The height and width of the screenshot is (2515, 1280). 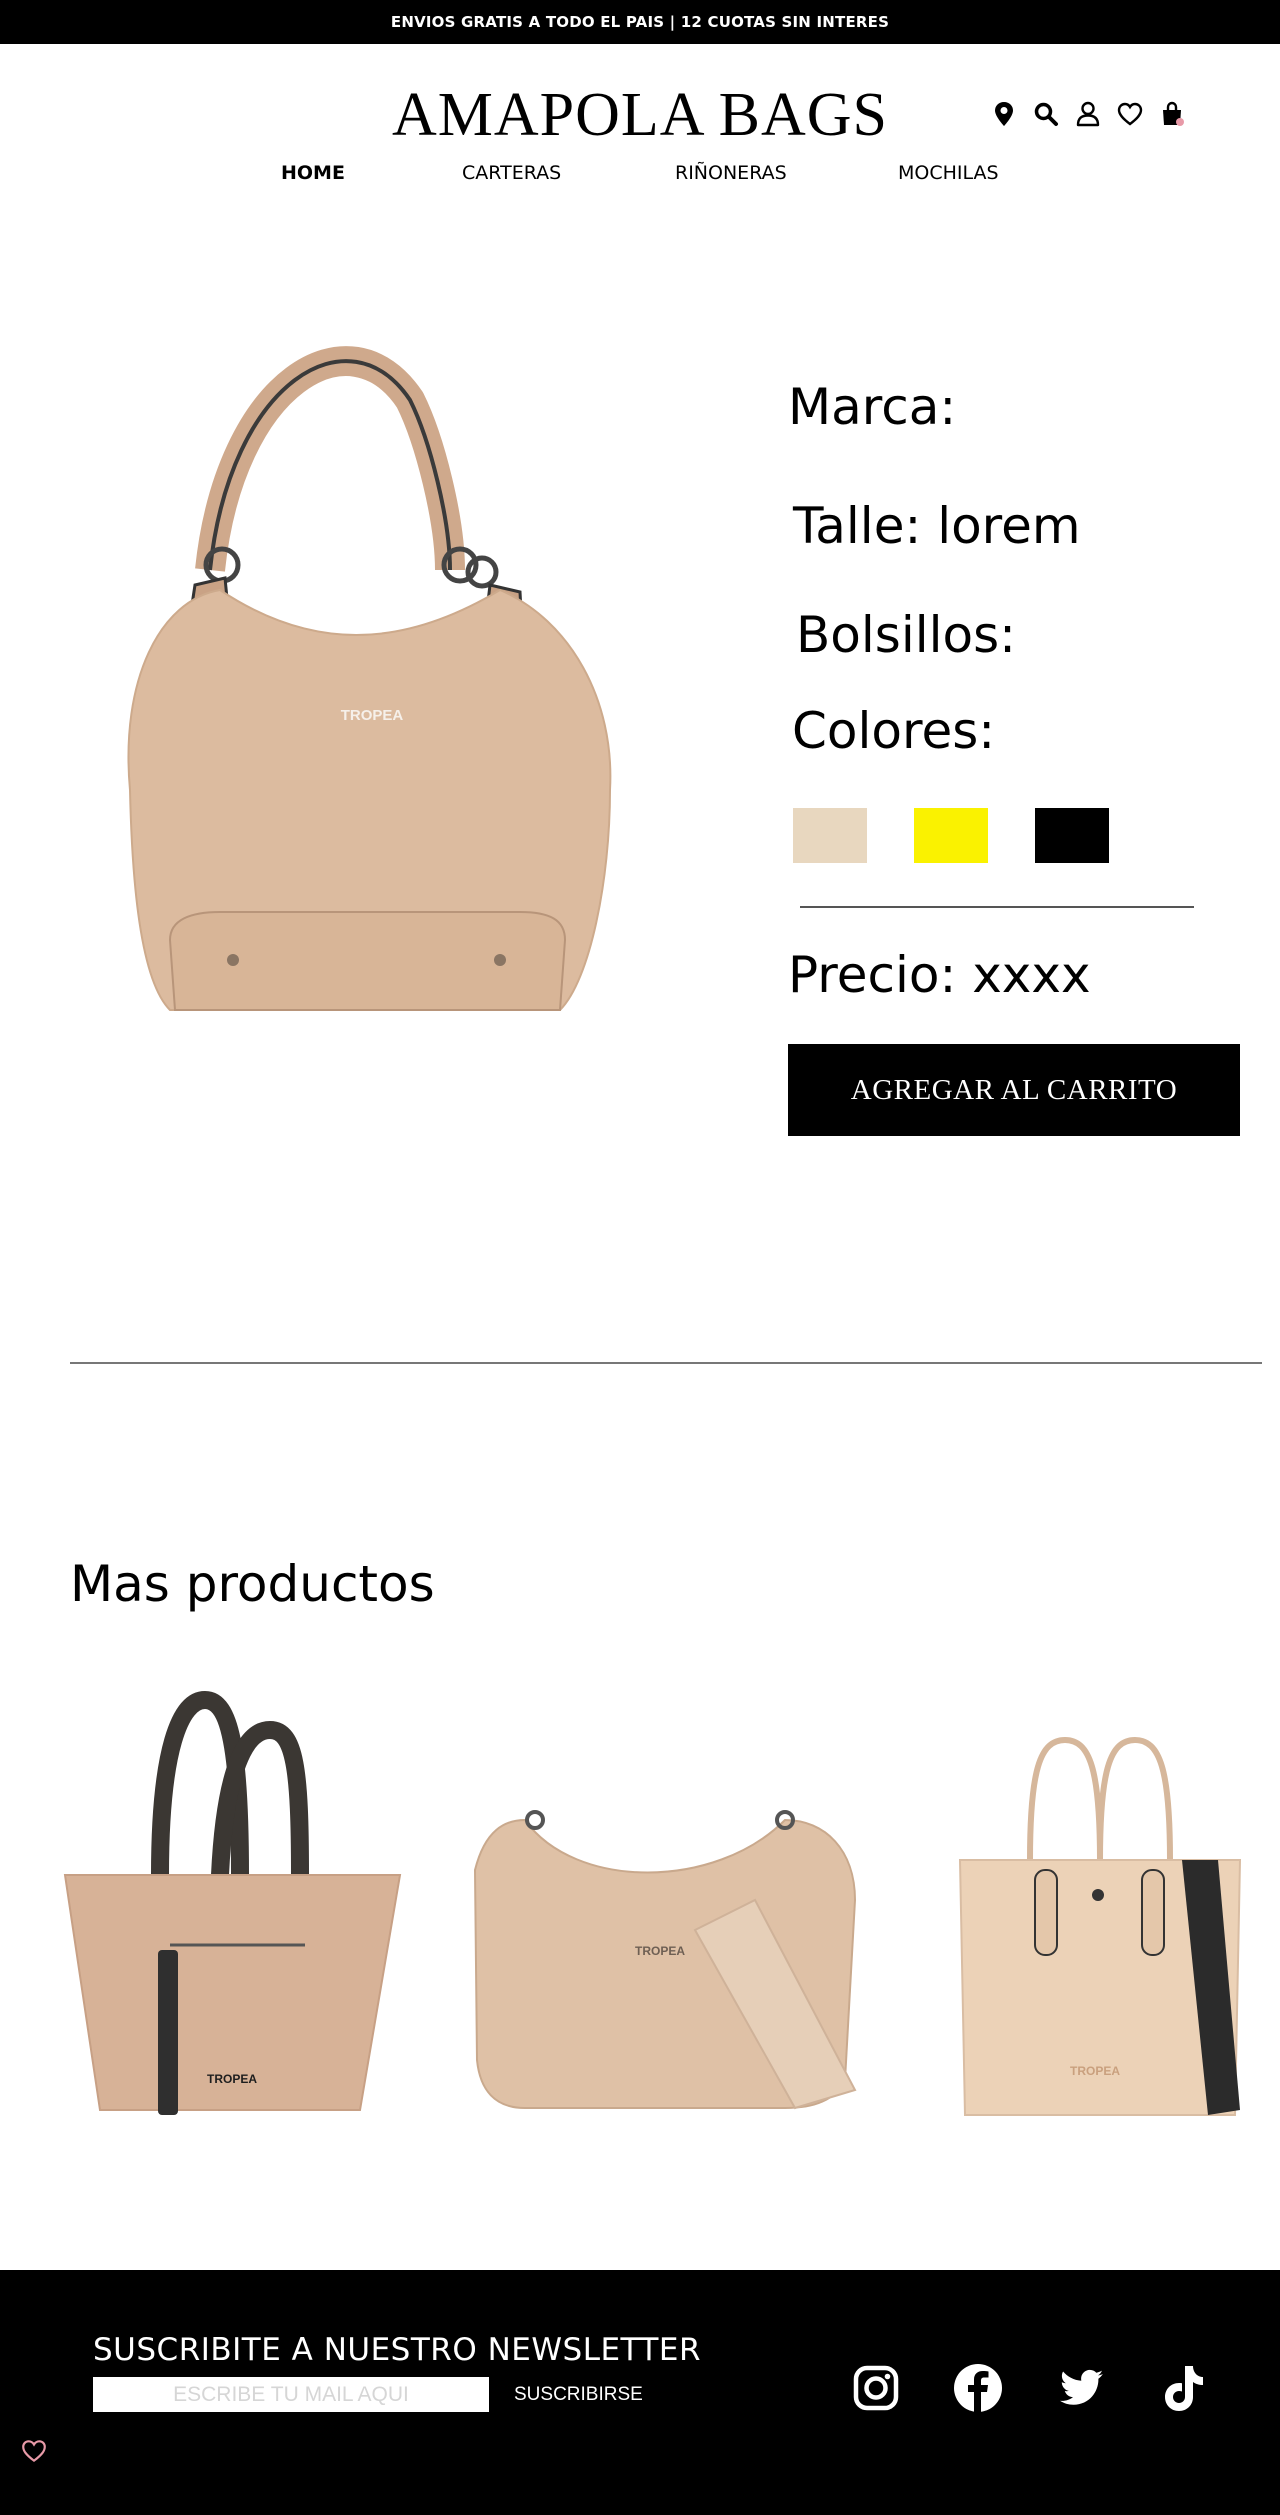 What do you see at coordinates (978, 2388) in the screenshot?
I see `facebook-icon` at bounding box center [978, 2388].